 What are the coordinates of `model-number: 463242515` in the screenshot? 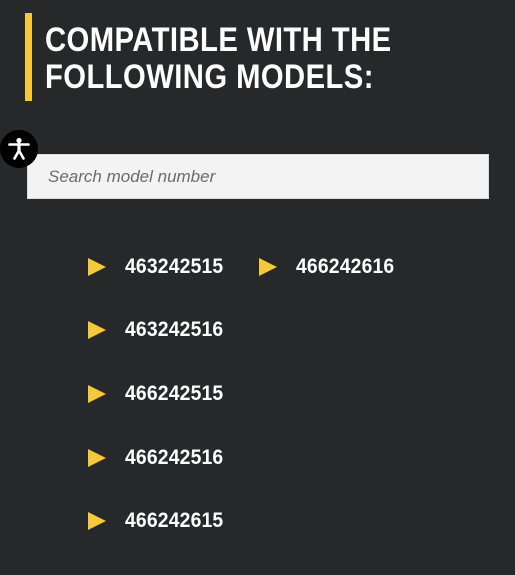 It's located at (174, 266).